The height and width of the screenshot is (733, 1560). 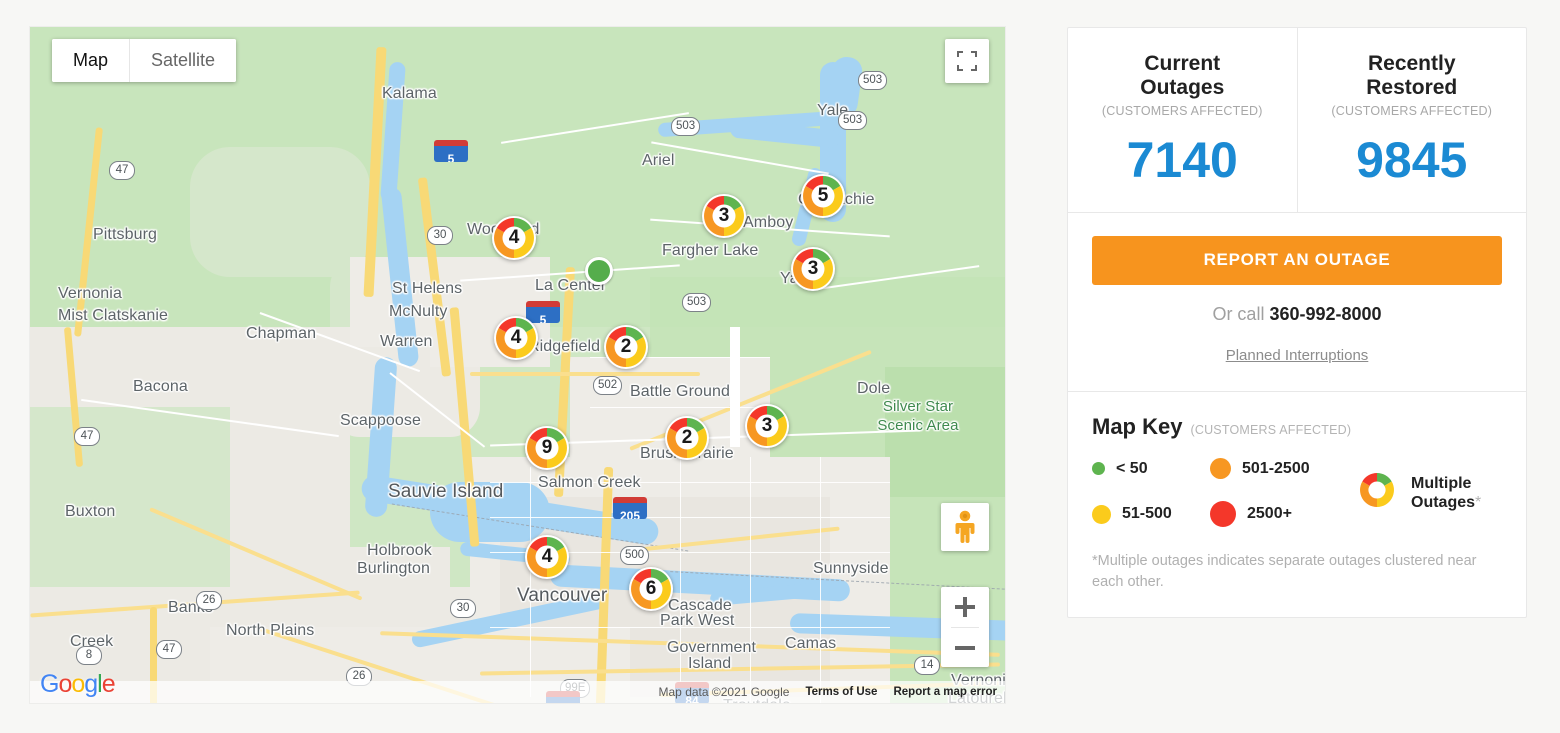 What do you see at coordinates (1182, 160) in the screenshot?
I see `stat-value: 7140` at bounding box center [1182, 160].